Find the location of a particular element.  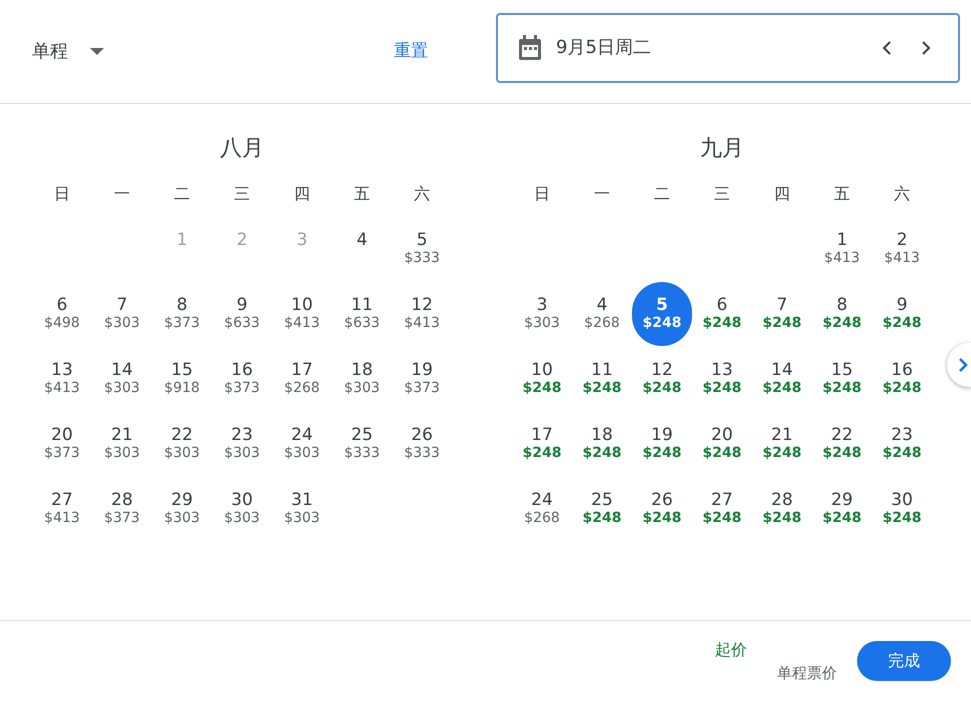

day-cell: 15 $918 is located at coordinates (182, 378).